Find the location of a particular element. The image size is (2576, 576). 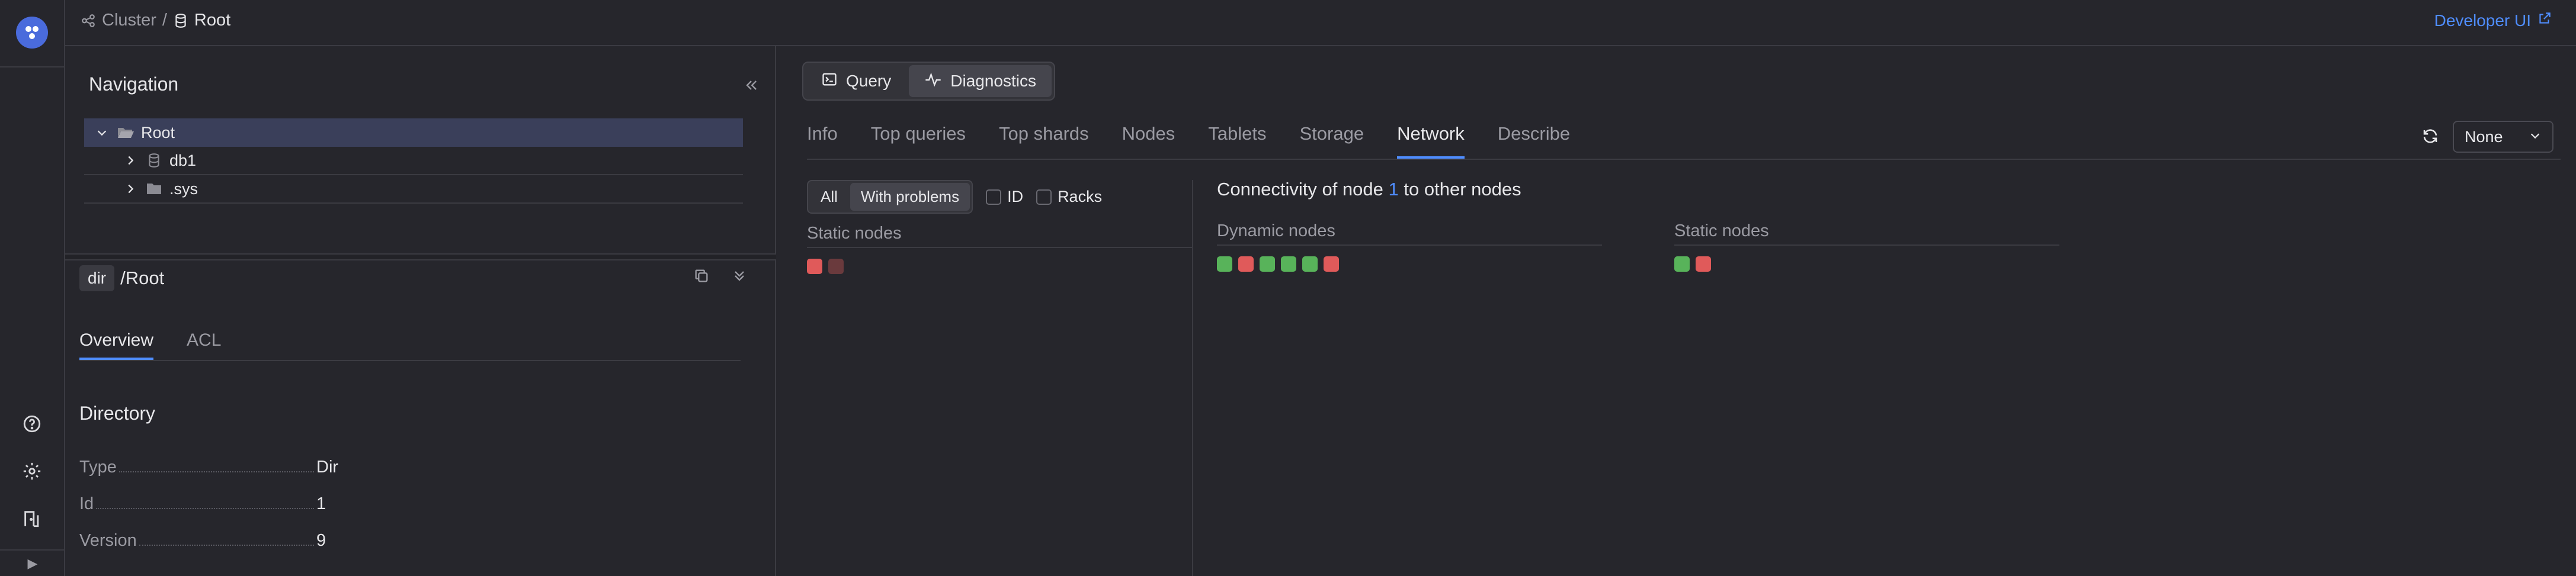

navigation-tree: Root db1 .sys is located at coordinates (414, 161).